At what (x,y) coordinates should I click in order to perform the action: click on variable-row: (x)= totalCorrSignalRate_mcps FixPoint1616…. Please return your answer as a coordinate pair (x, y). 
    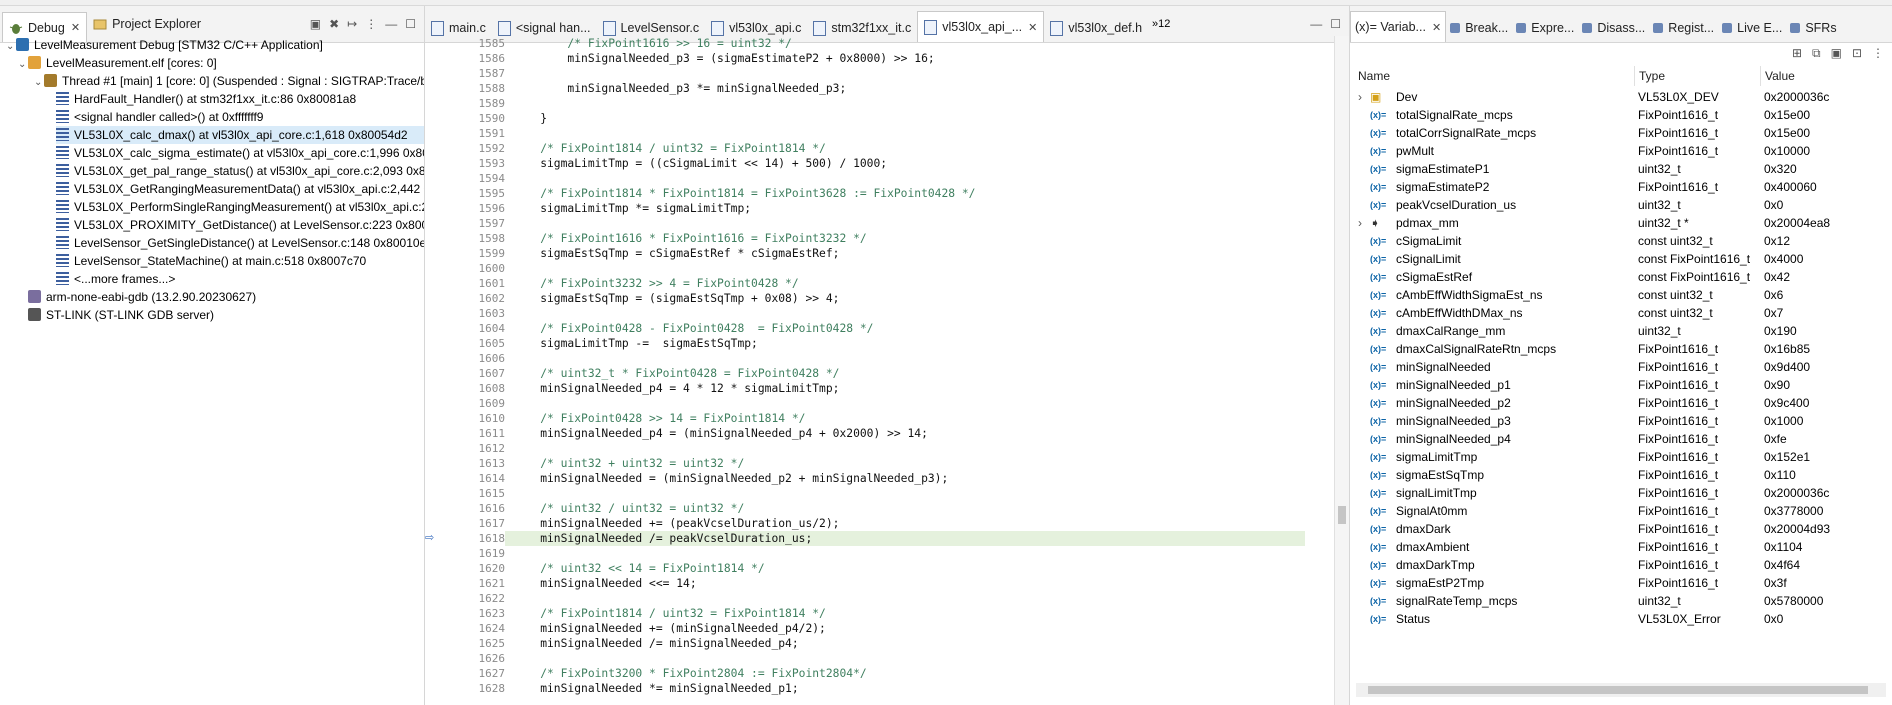
    Looking at the image, I should click on (1615, 133).